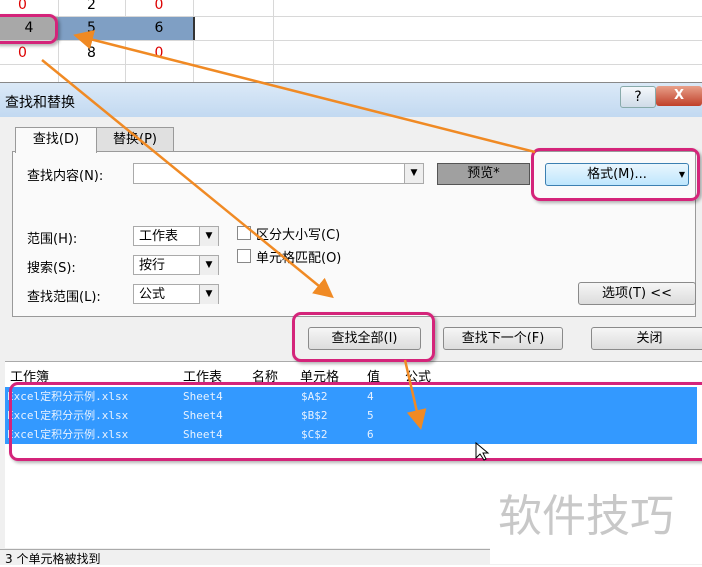 Image resolution: width=702 pixels, height=567 pixels. What do you see at coordinates (482, 451) in the screenshot?
I see `mouse-cursor-icon` at bounding box center [482, 451].